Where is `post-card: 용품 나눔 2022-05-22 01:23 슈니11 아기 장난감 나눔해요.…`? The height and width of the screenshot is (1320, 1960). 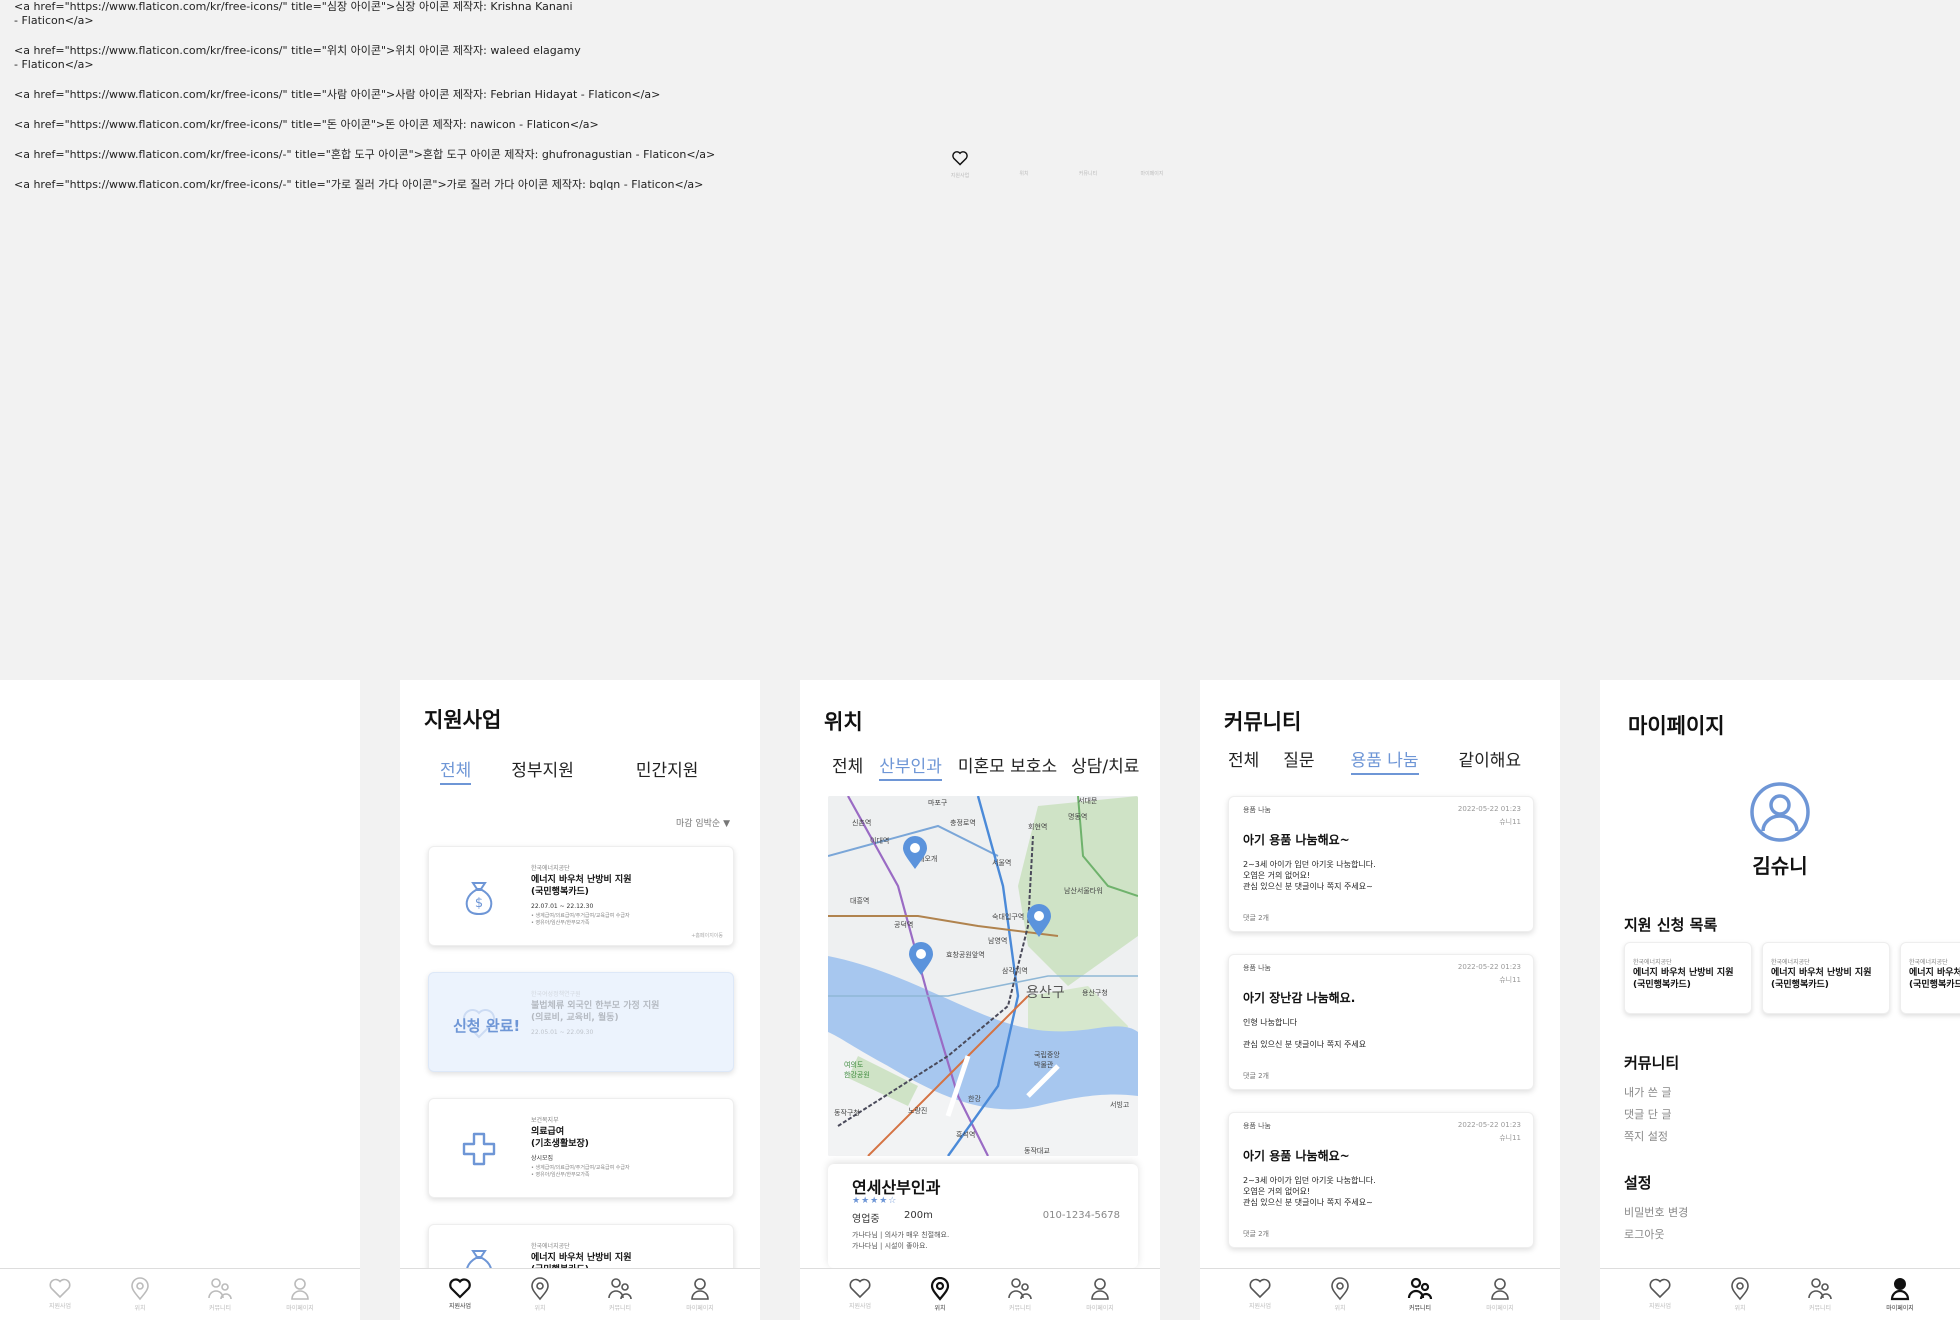
post-card: 용품 나눔 2022-05-22 01:23 슈니11 아기 장난감 나눔해요.… is located at coordinates (1381, 1022).